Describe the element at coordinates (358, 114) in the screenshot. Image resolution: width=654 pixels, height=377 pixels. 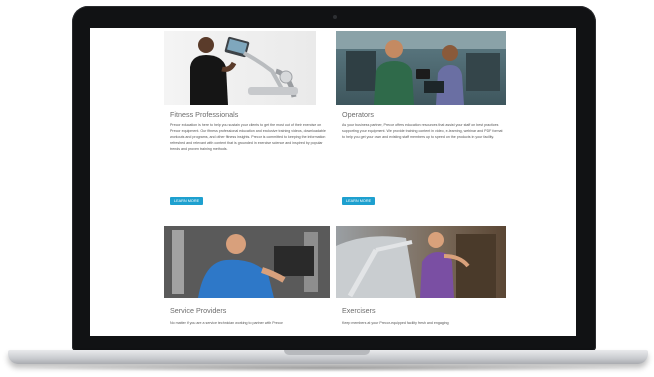
I see `card-title: Operators` at that location.